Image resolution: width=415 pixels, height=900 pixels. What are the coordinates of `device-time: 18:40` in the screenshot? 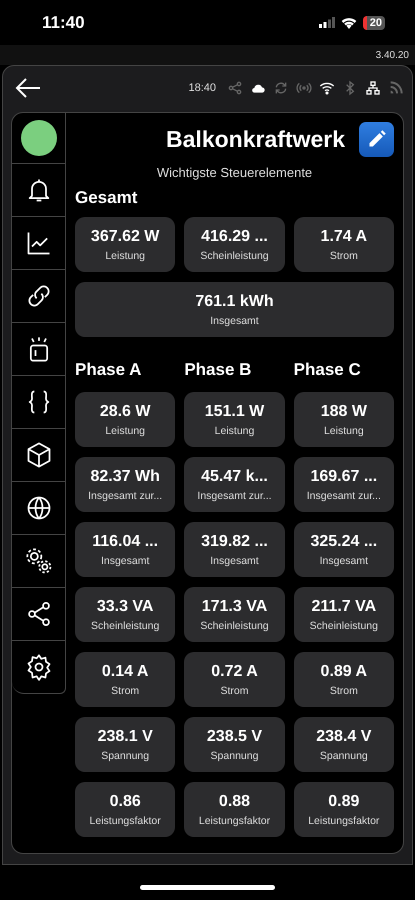 It's located at (202, 88).